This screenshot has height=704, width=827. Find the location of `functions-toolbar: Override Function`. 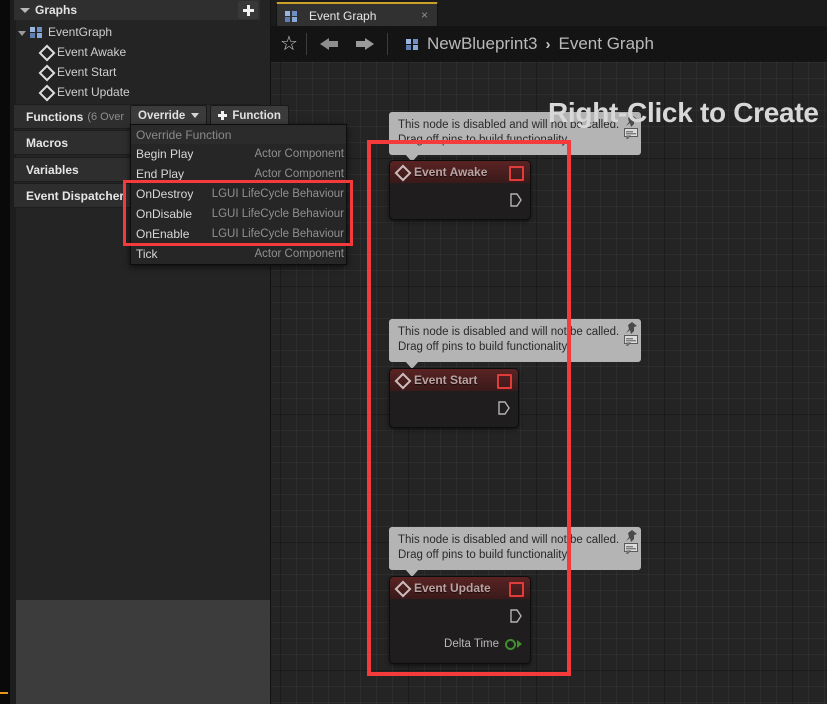

functions-toolbar: Override Function is located at coordinates (209, 115).